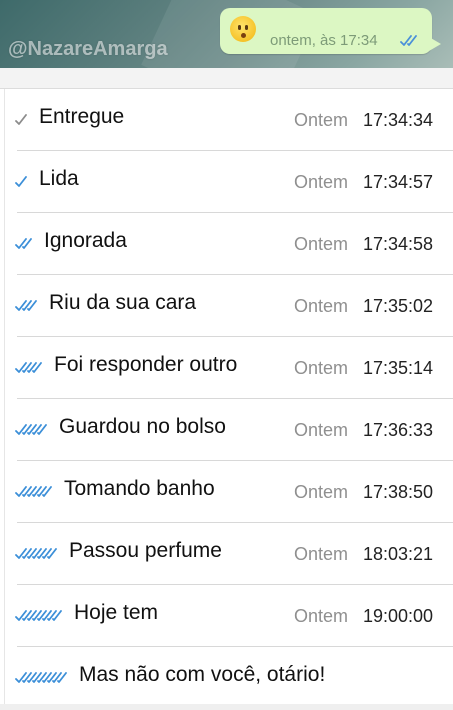 The image size is (453, 710). What do you see at coordinates (229, 492) in the screenshot?
I see `status-row: Tomando banho Ontem 17:38:50` at bounding box center [229, 492].